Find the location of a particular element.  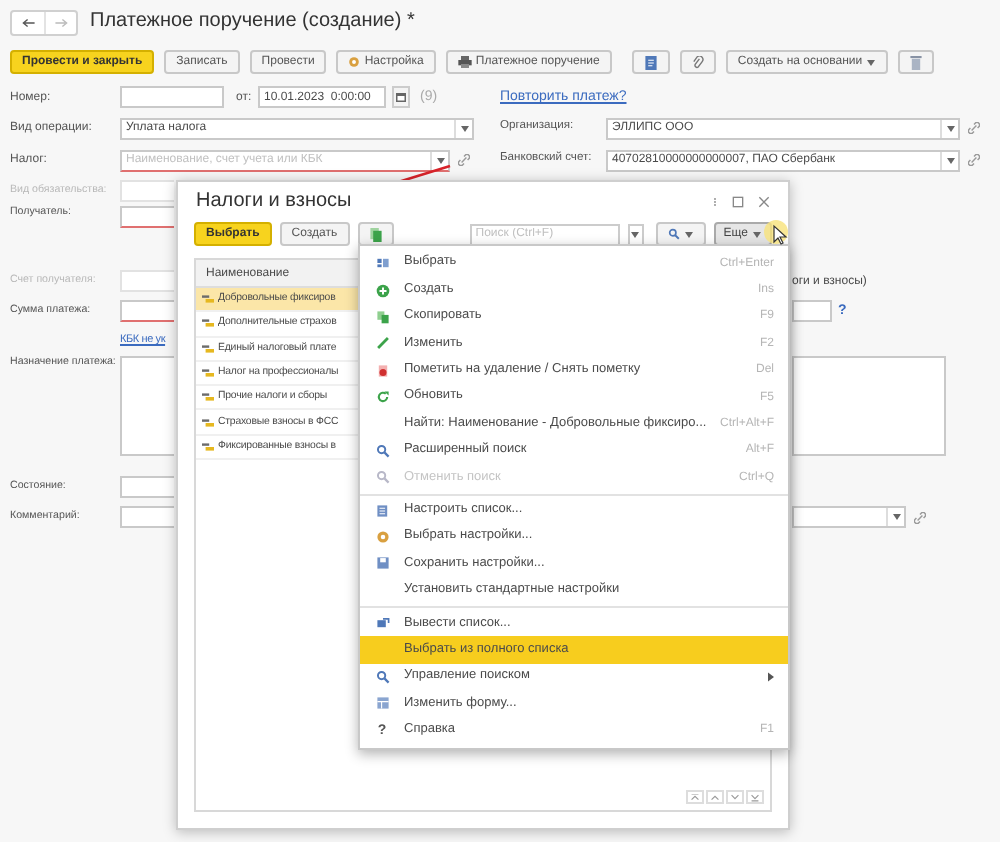

calendar-icon is located at coordinates (401, 97).